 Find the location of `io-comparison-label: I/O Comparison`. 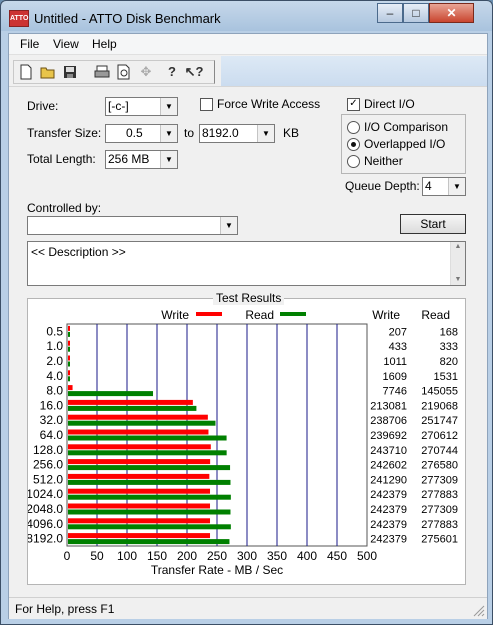

io-comparison-label: I/O Comparison is located at coordinates (406, 127).